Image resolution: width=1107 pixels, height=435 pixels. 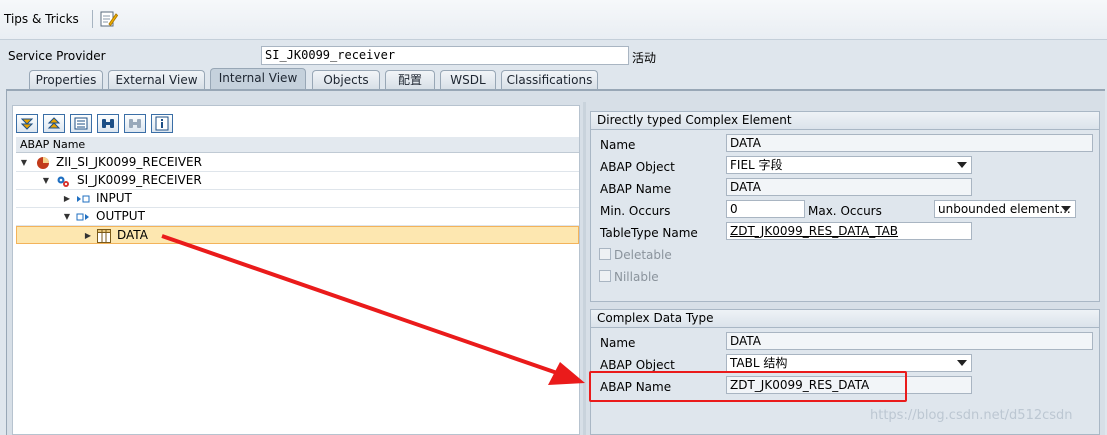 I want to click on menu-bar, so click(x=553, y=20).